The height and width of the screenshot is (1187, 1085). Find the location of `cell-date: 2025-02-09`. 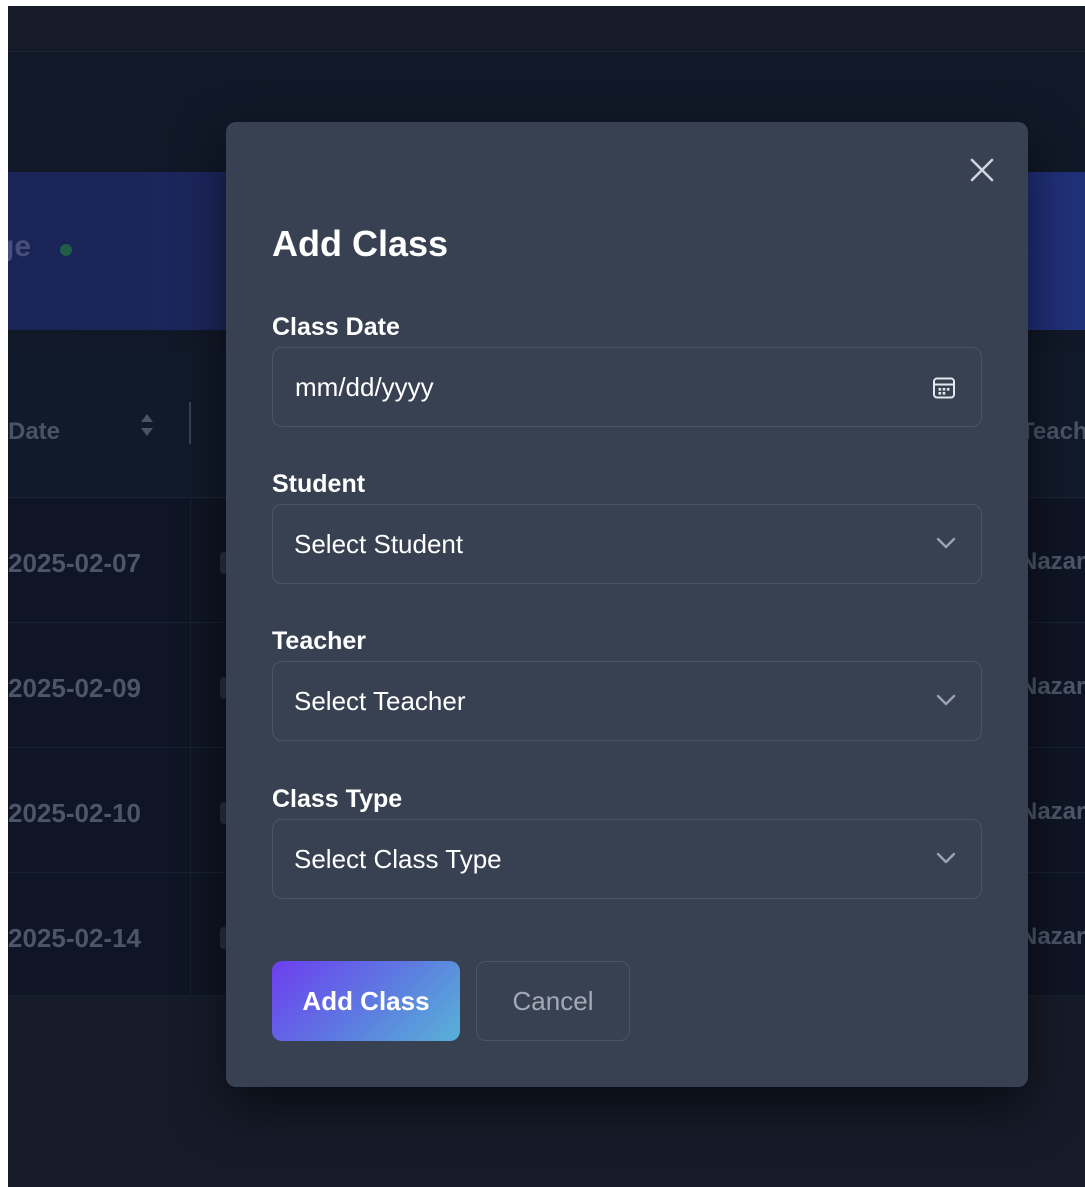

cell-date: 2025-02-09 is located at coordinates (74, 688).